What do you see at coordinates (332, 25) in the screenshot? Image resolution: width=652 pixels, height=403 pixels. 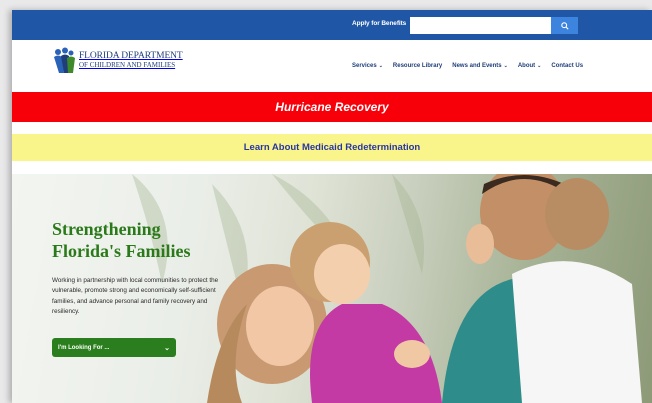 I see `utility-bar: Apply for Benefits` at bounding box center [332, 25].